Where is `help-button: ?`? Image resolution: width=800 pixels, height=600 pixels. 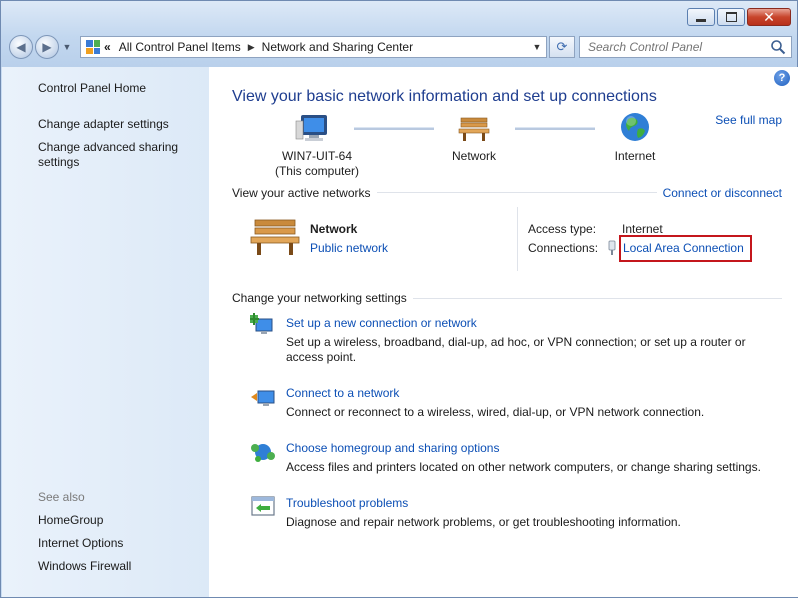
help-button: ? is located at coordinates (782, 78).